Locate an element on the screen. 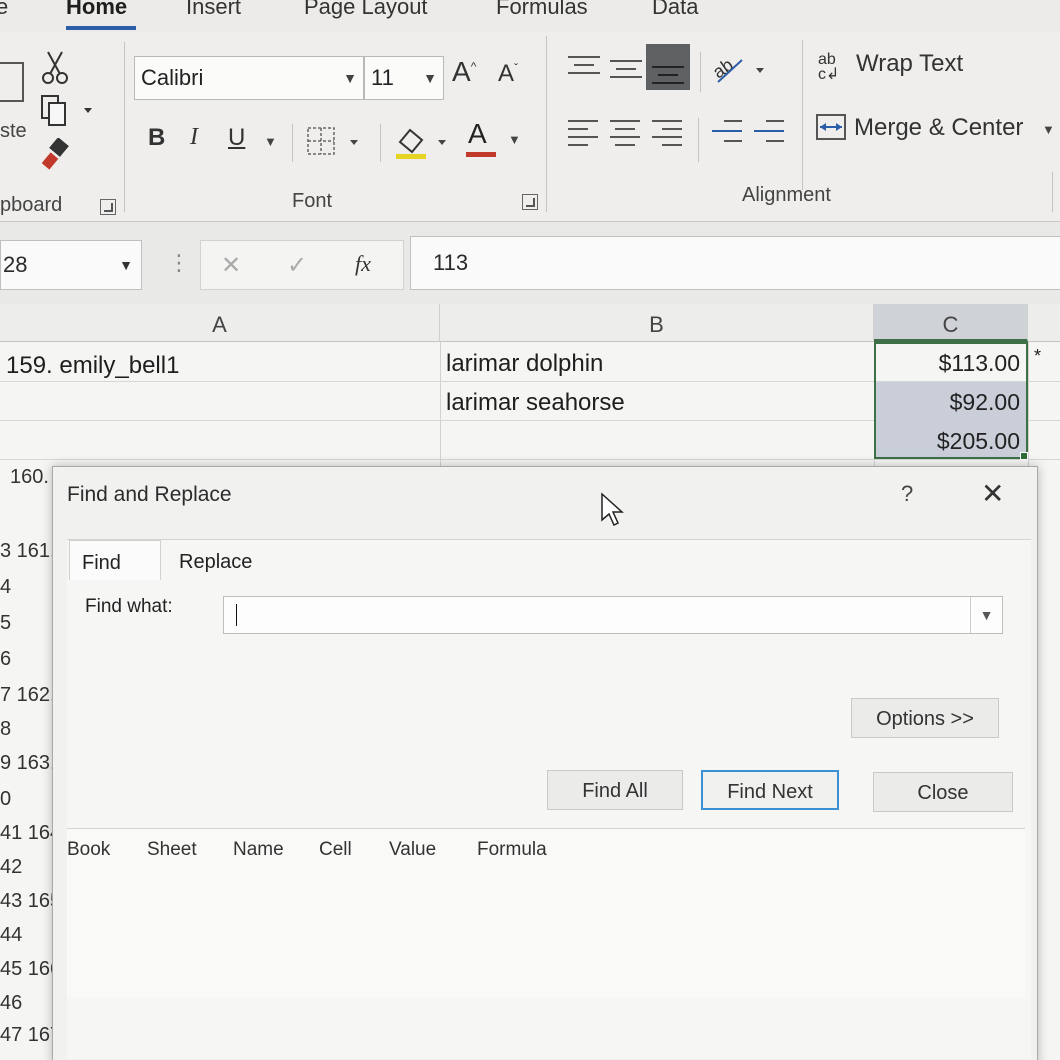  options-button: Options >> is located at coordinates (925, 718).